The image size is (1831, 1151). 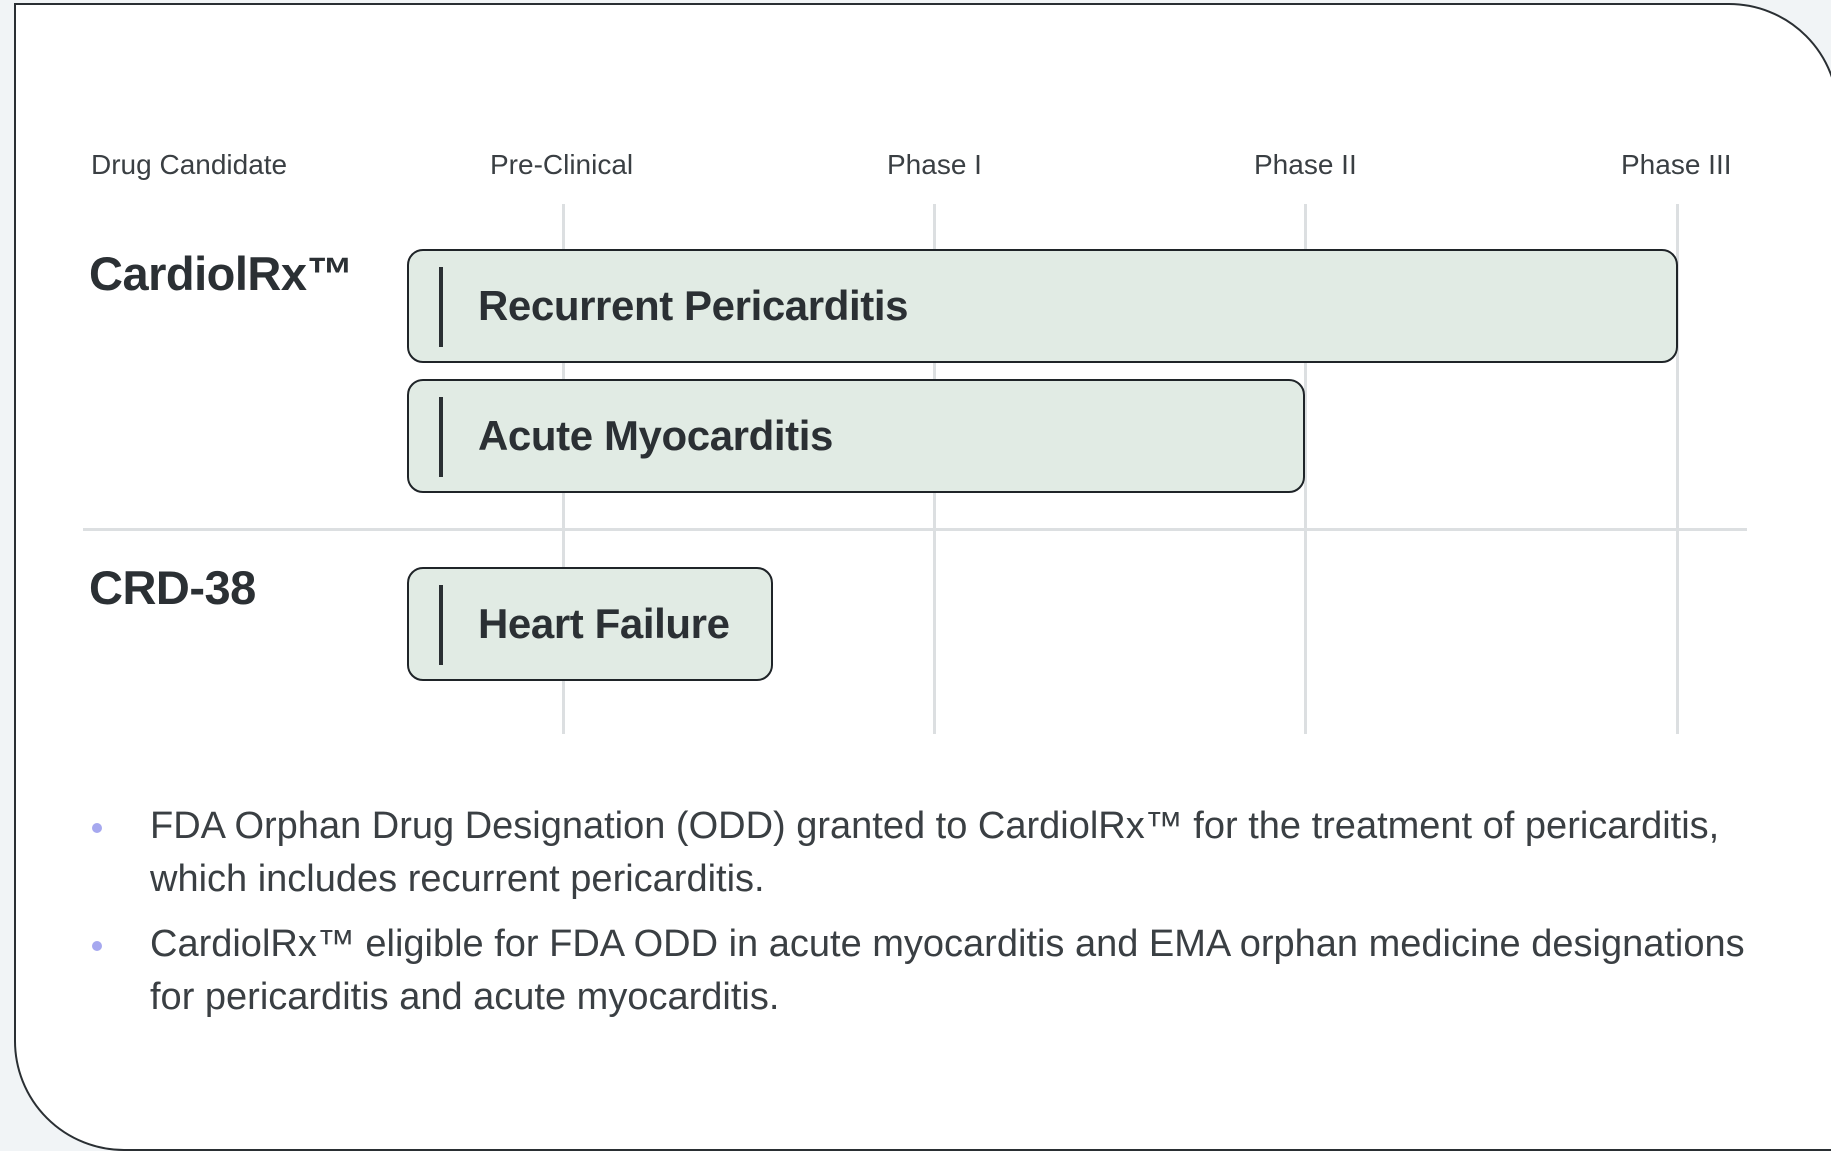 What do you see at coordinates (655, 435) in the screenshot?
I see `bar-label: Acute Myocarditis` at bounding box center [655, 435].